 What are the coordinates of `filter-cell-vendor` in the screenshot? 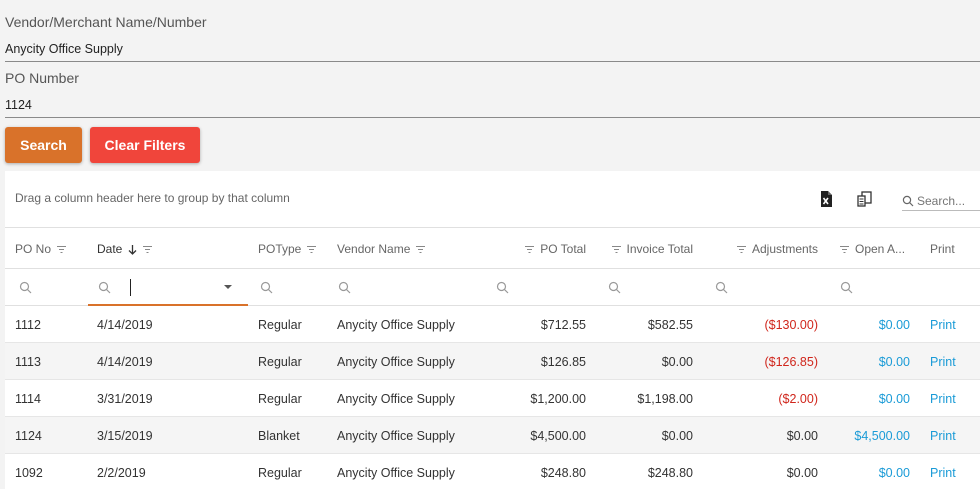 It's located at (344, 287).